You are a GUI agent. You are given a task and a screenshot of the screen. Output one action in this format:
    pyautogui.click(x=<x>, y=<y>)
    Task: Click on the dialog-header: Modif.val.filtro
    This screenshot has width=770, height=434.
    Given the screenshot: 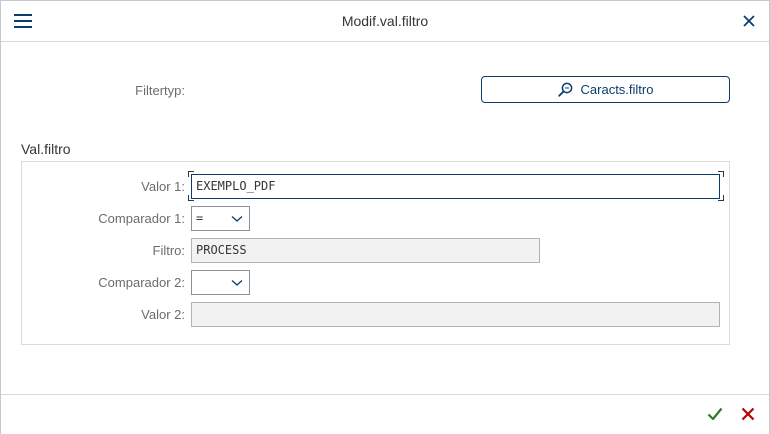 What is the action you would take?
    pyautogui.click(x=385, y=21)
    